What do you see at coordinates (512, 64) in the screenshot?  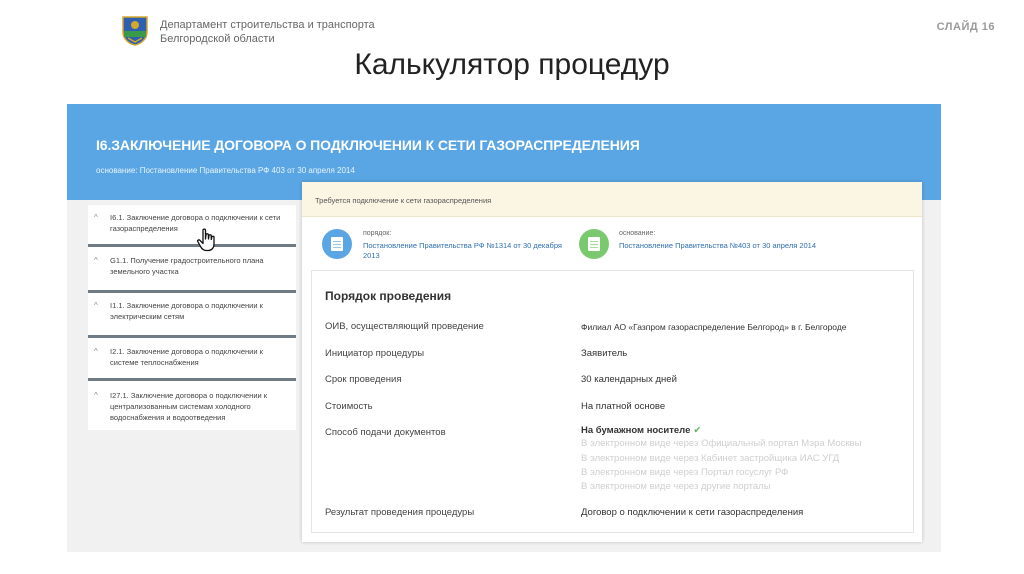 I see `page-title: Калькулятор процедур` at bounding box center [512, 64].